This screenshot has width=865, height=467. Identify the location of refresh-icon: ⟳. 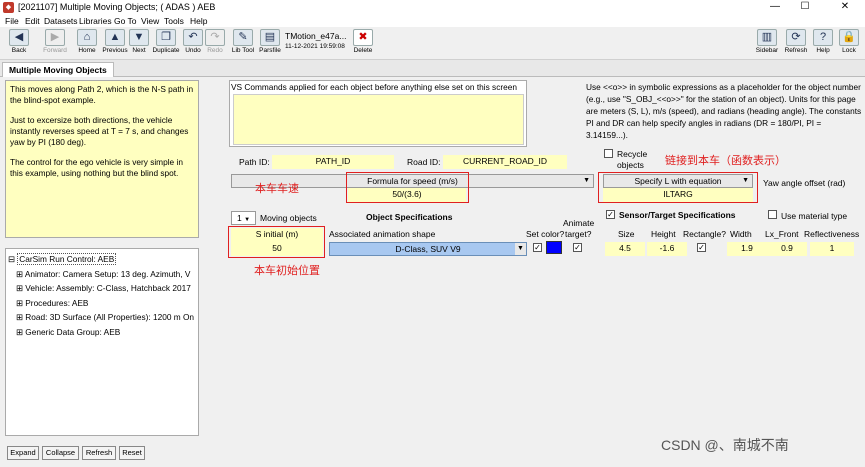
(796, 37).